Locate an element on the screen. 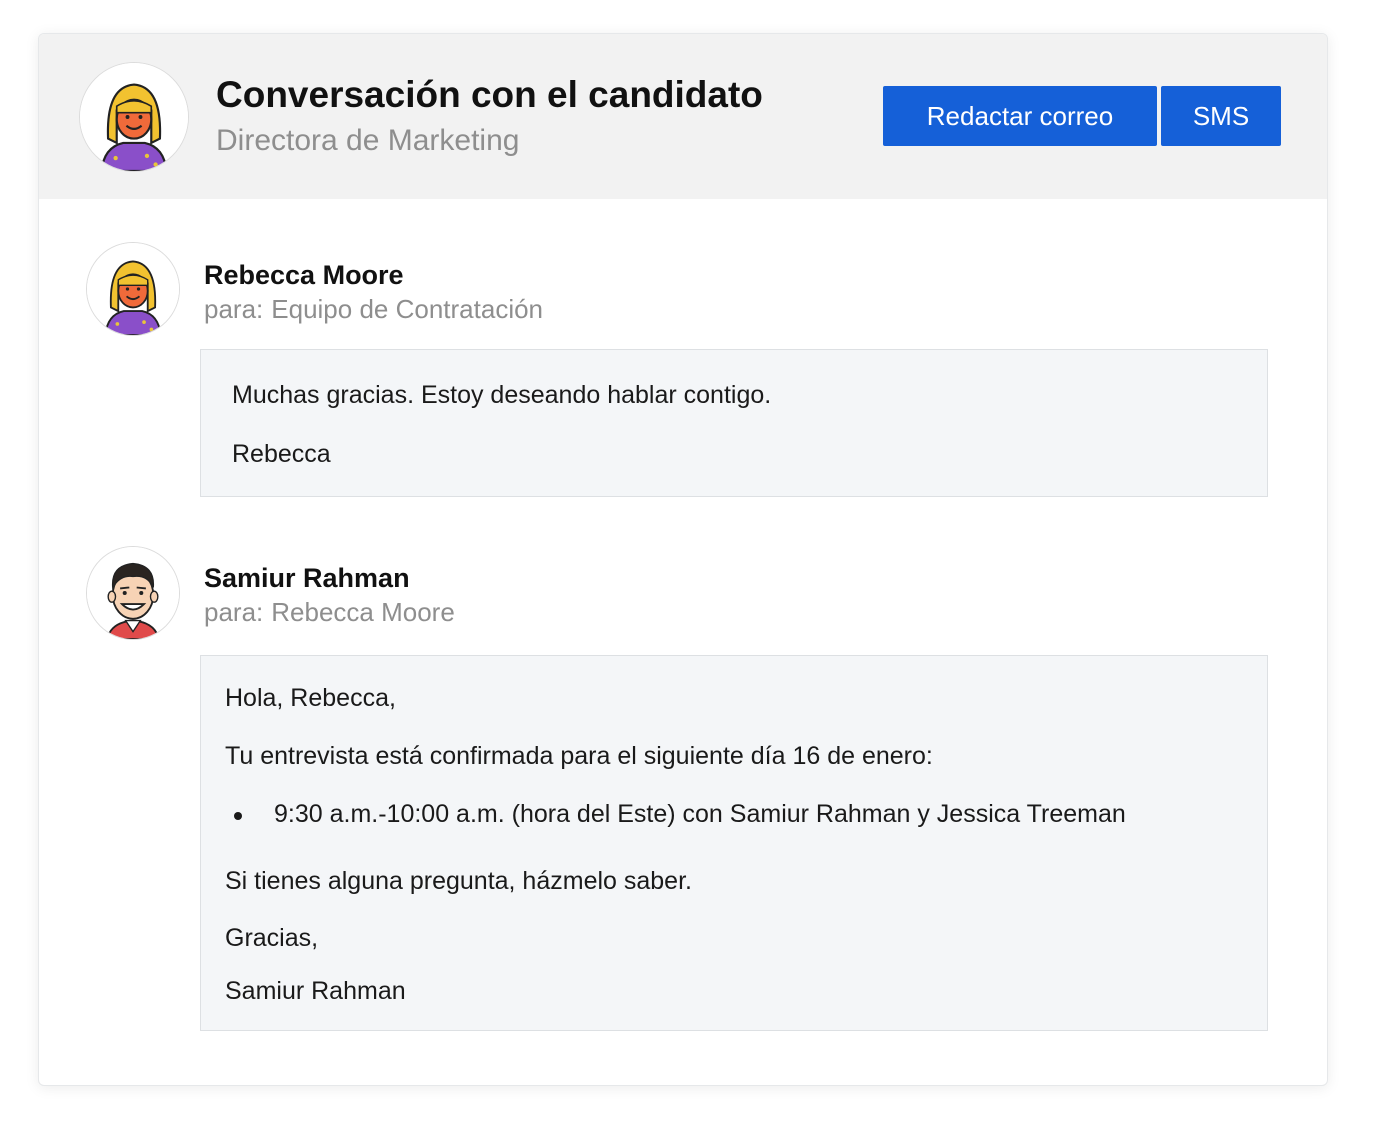 This screenshot has width=1394, height=1128. bullet-icon is located at coordinates (238, 816).